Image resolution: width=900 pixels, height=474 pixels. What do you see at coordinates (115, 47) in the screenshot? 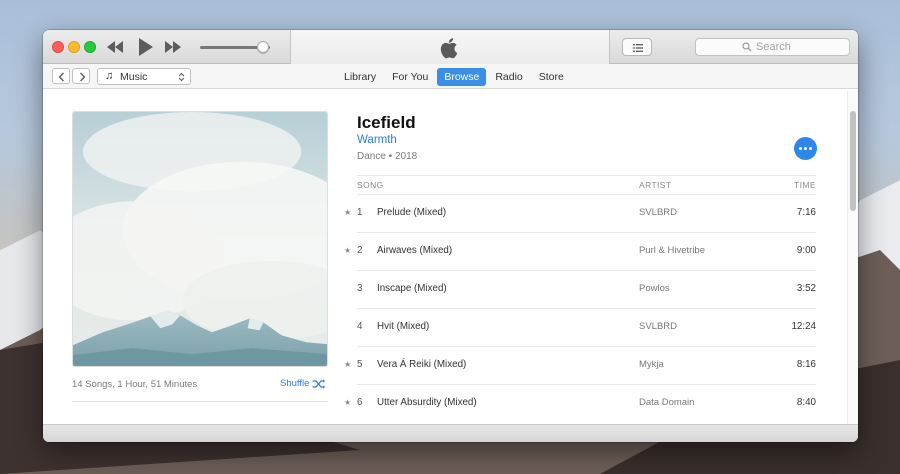
I see `rewind-icon` at bounding box center [115, 47].